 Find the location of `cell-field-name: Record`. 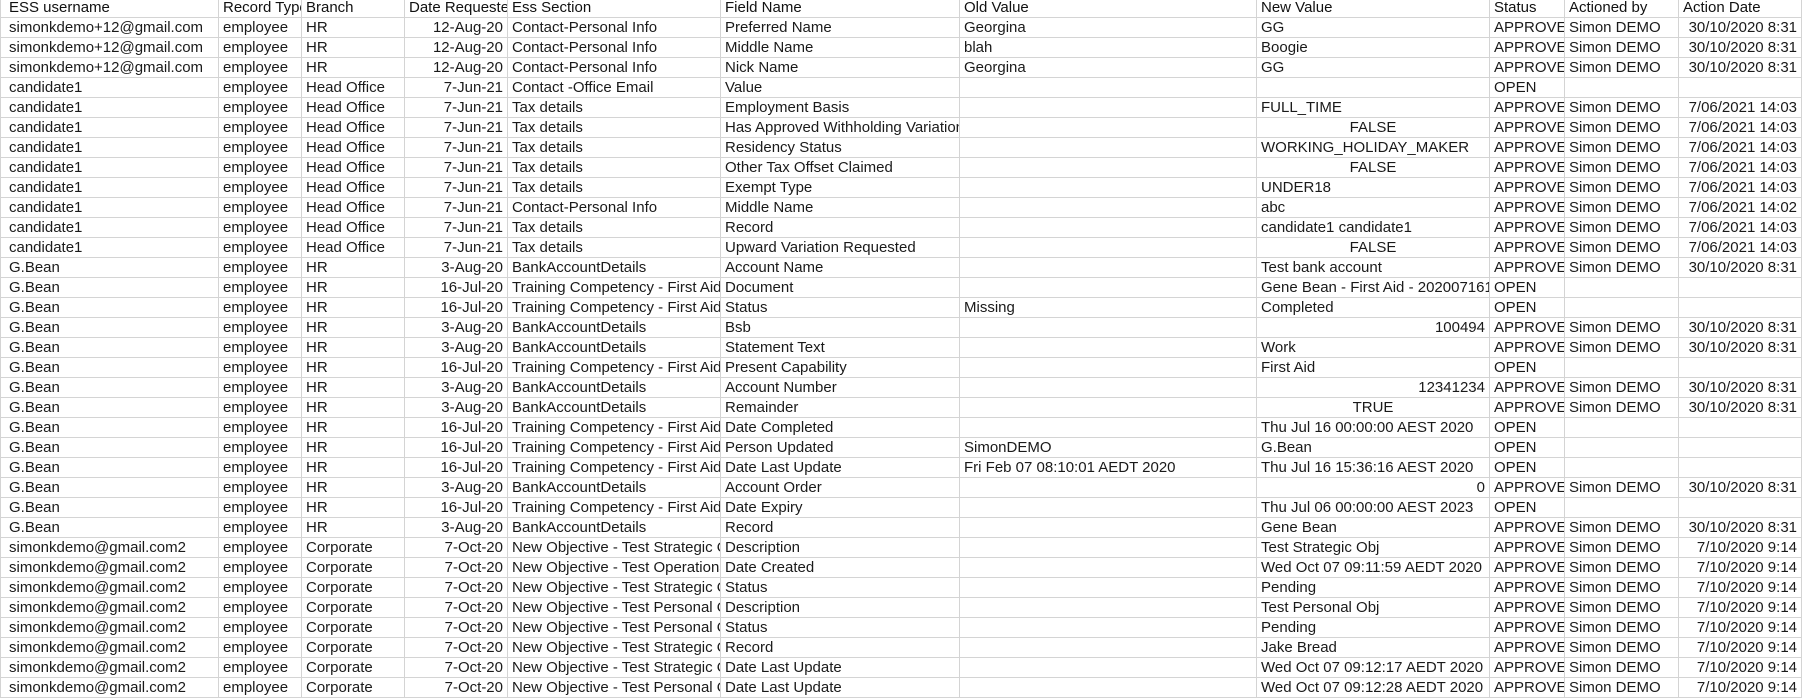

cell-field-name: Record is located at coordinates (840, 648).